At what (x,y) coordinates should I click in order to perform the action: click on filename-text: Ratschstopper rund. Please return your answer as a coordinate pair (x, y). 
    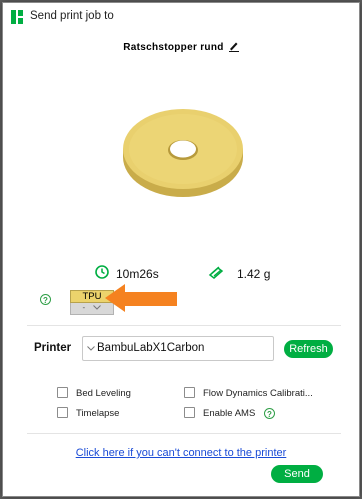
    Looking at the image, I should click on (173, 47).